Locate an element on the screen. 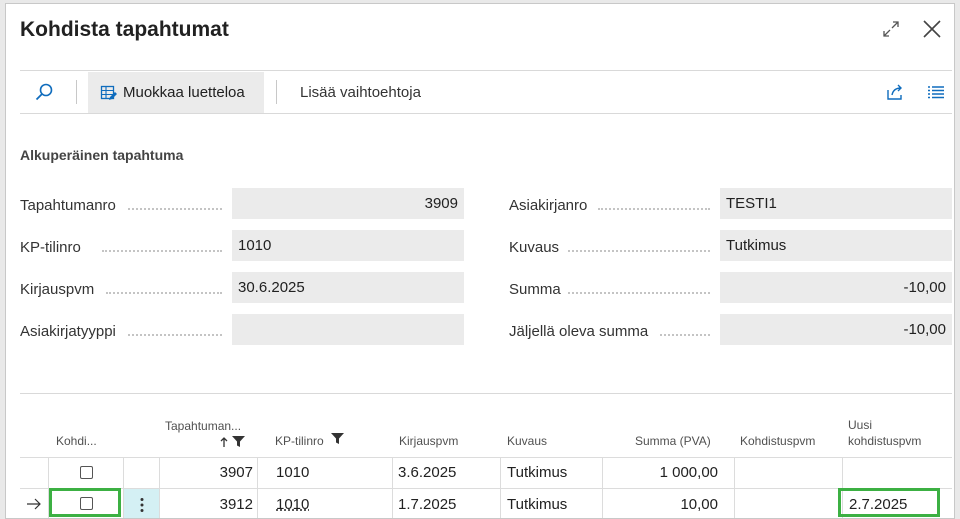  column-header-gl-account-no-label: KP-tilinro is located at coordinates (299, 441).